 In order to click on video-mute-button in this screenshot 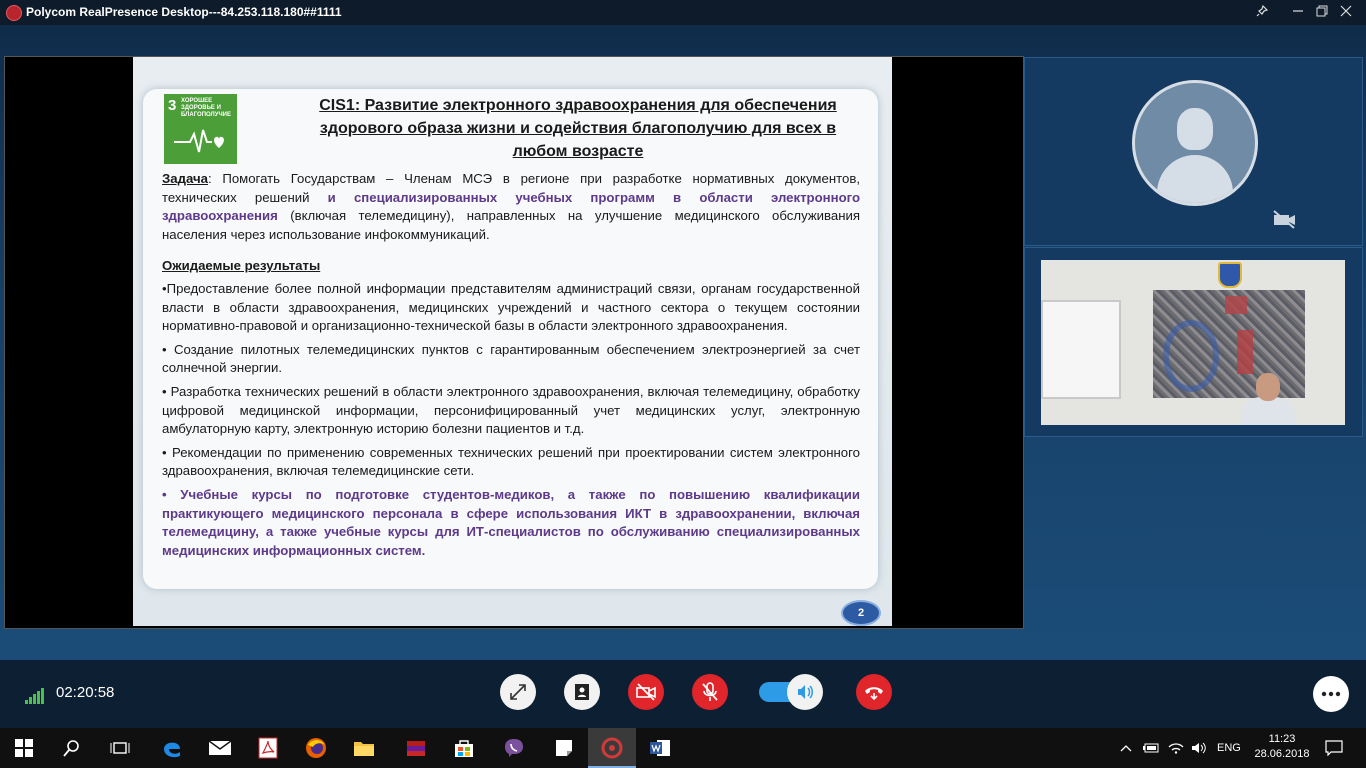, I will do `click(646, 692)`.